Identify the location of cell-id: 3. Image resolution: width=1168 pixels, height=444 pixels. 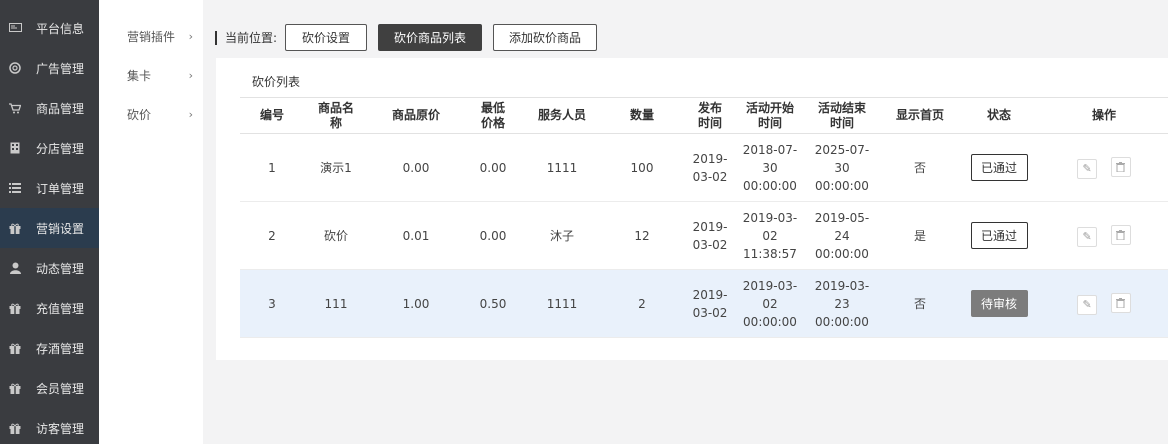
(272, 303).